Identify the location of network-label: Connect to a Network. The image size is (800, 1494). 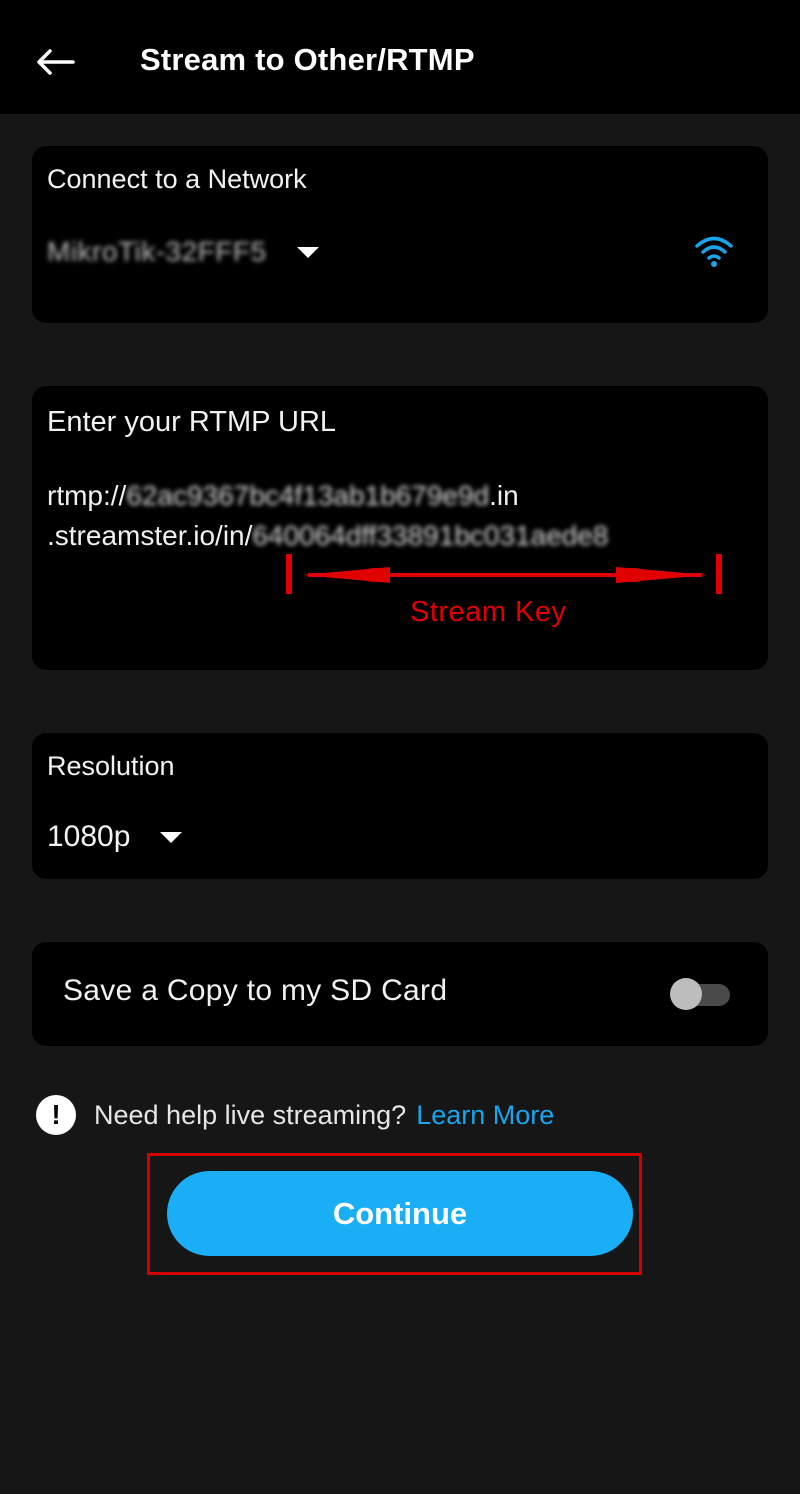
(177, 179).